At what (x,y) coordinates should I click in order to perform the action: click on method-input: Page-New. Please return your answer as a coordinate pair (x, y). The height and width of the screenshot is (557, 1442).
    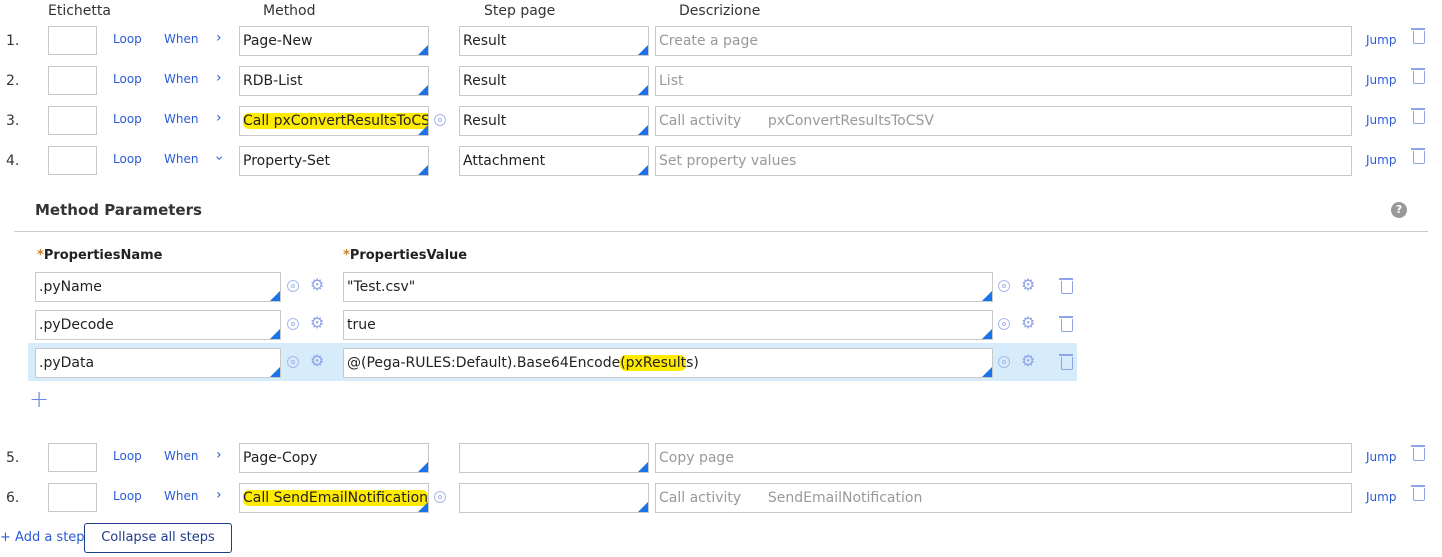
    Looking at the image, I should click on (334, 41).